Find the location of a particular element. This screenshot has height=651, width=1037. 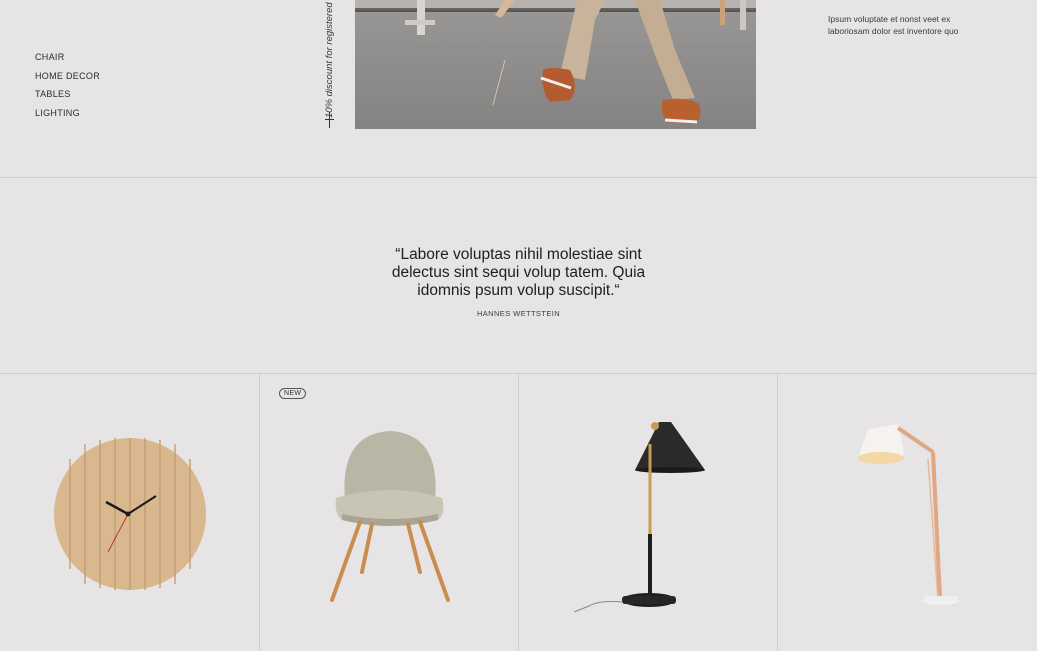

category-tables: TABLES is located at coordinates (67, 94).